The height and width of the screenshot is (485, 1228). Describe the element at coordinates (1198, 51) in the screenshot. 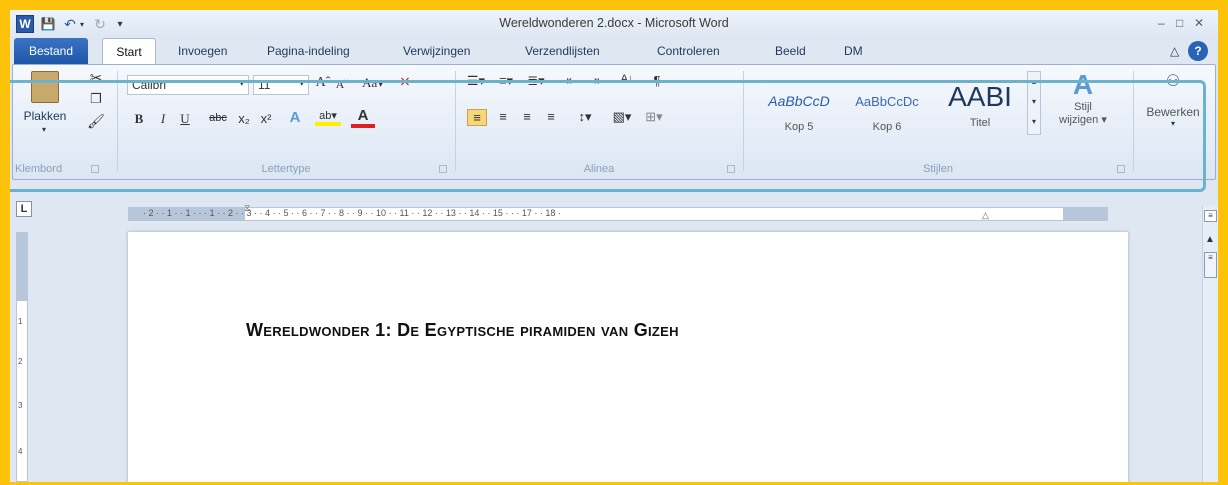

I see `help-icon: ?` at that location.